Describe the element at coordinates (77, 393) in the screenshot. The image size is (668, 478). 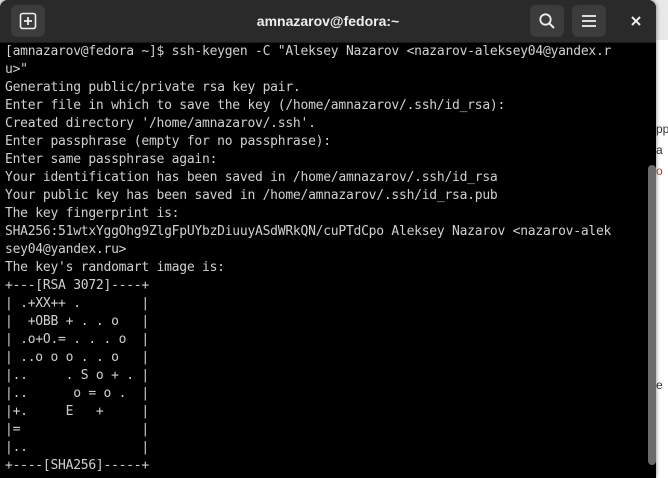
I see `terminal-line: |.. o = o . |` at that location.